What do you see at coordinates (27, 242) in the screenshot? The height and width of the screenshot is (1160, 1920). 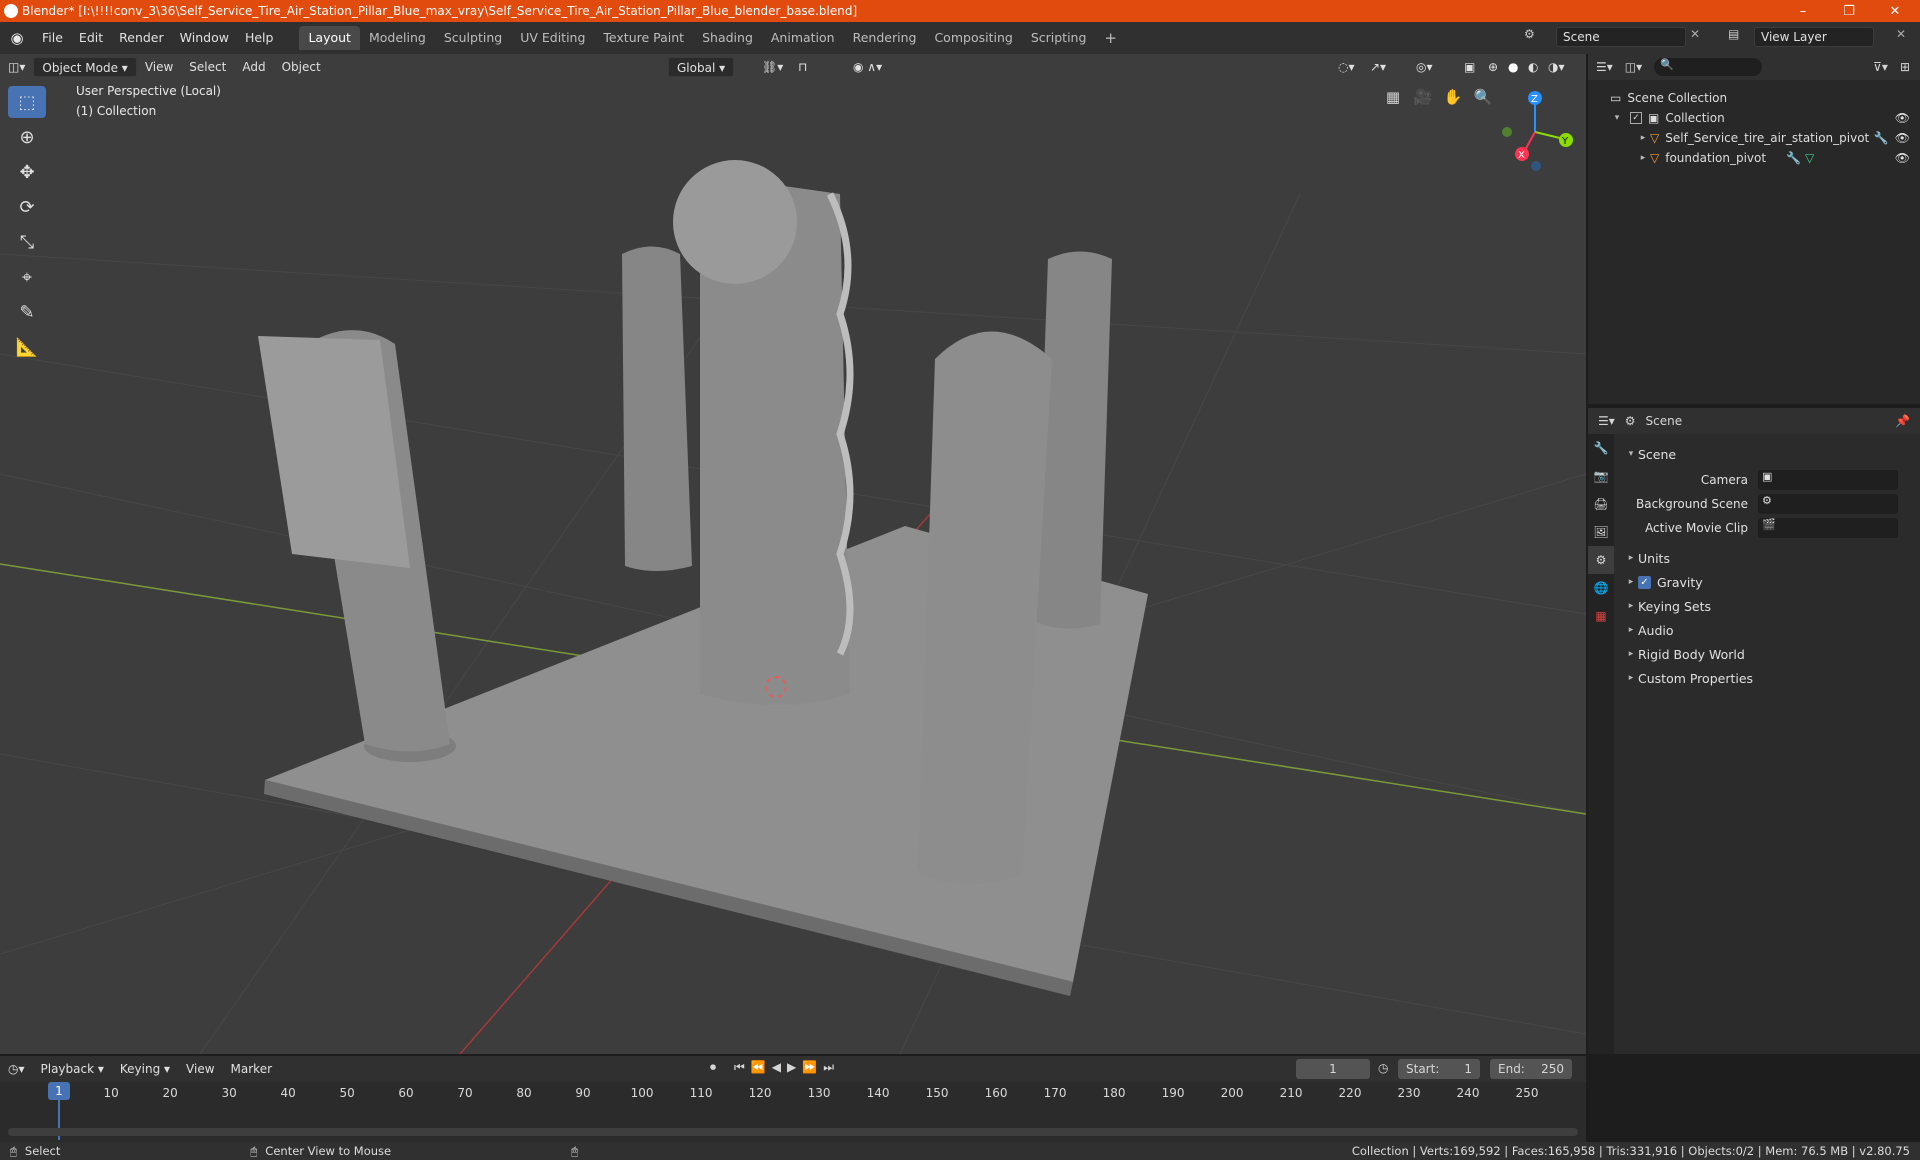 I see `scale-tool-icon: ⤡` at bounding box center [27, 242].